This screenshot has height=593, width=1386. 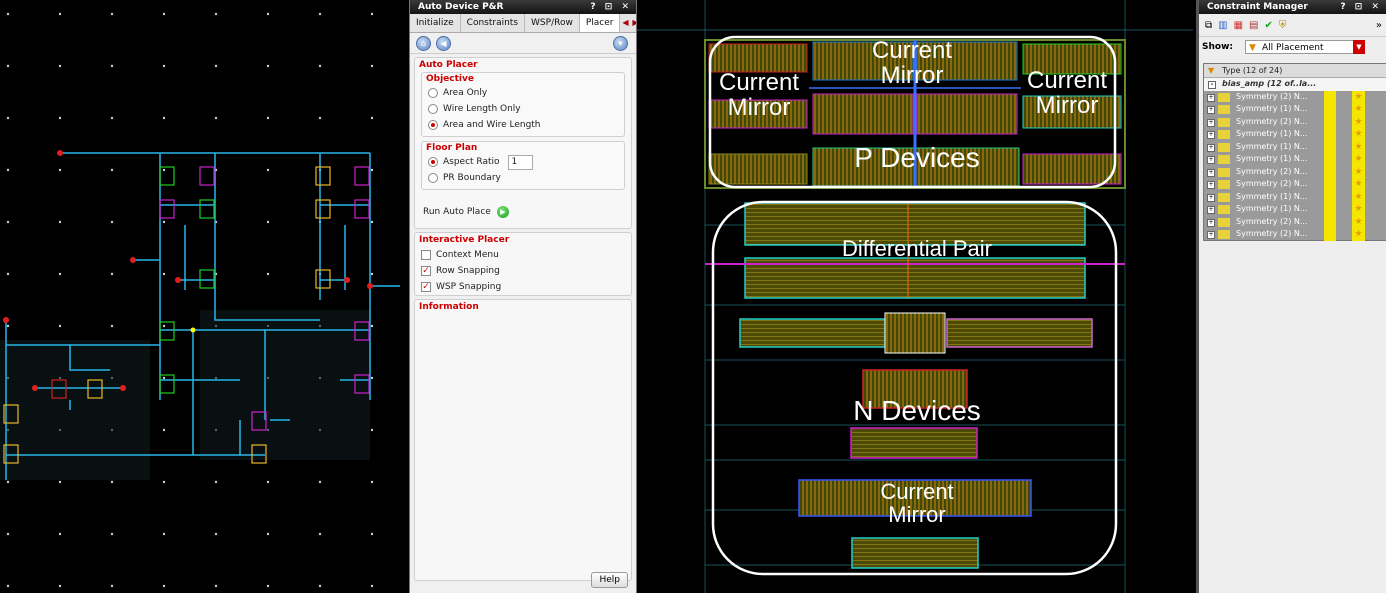 I want to click on pr-boundary-option: PR Boundary, so click(x=523, y=178).